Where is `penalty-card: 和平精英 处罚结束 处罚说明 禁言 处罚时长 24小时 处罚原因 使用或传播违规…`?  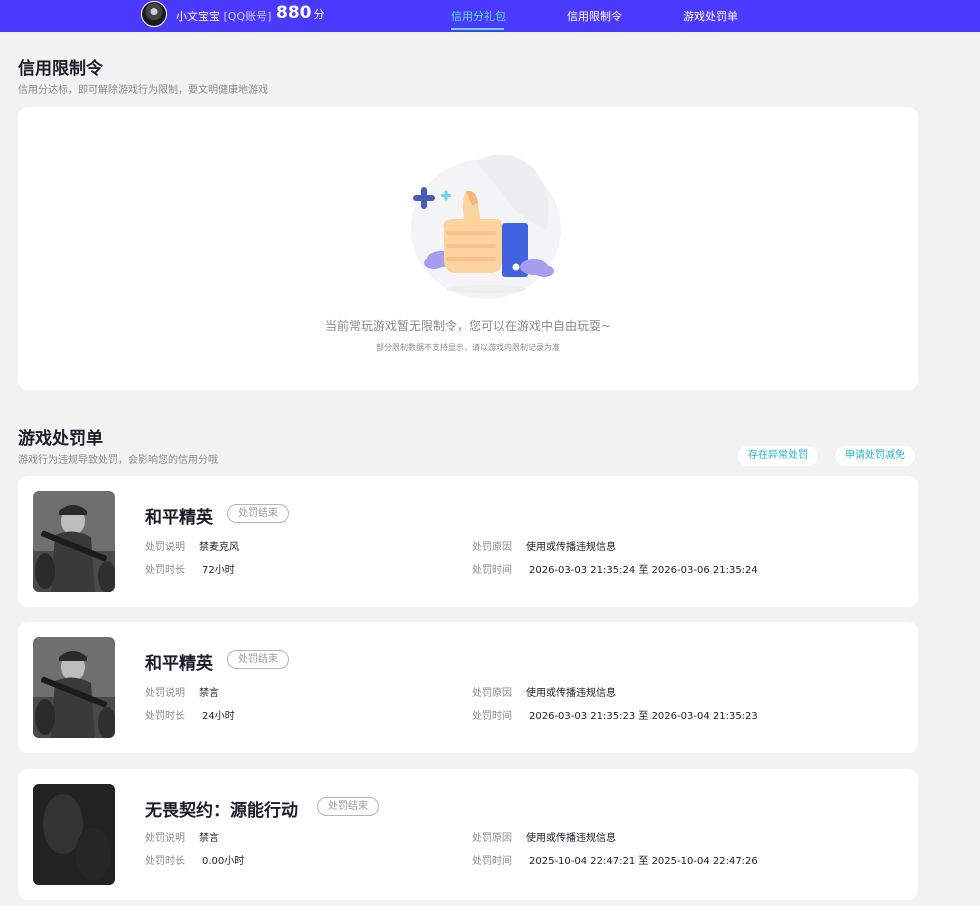 penalty-card: 和平精英 处罚结束 处罚说明 禁言 处罚时长 24小时 处罚原因 使用或传播违规… is located at coordinates (468, 687).